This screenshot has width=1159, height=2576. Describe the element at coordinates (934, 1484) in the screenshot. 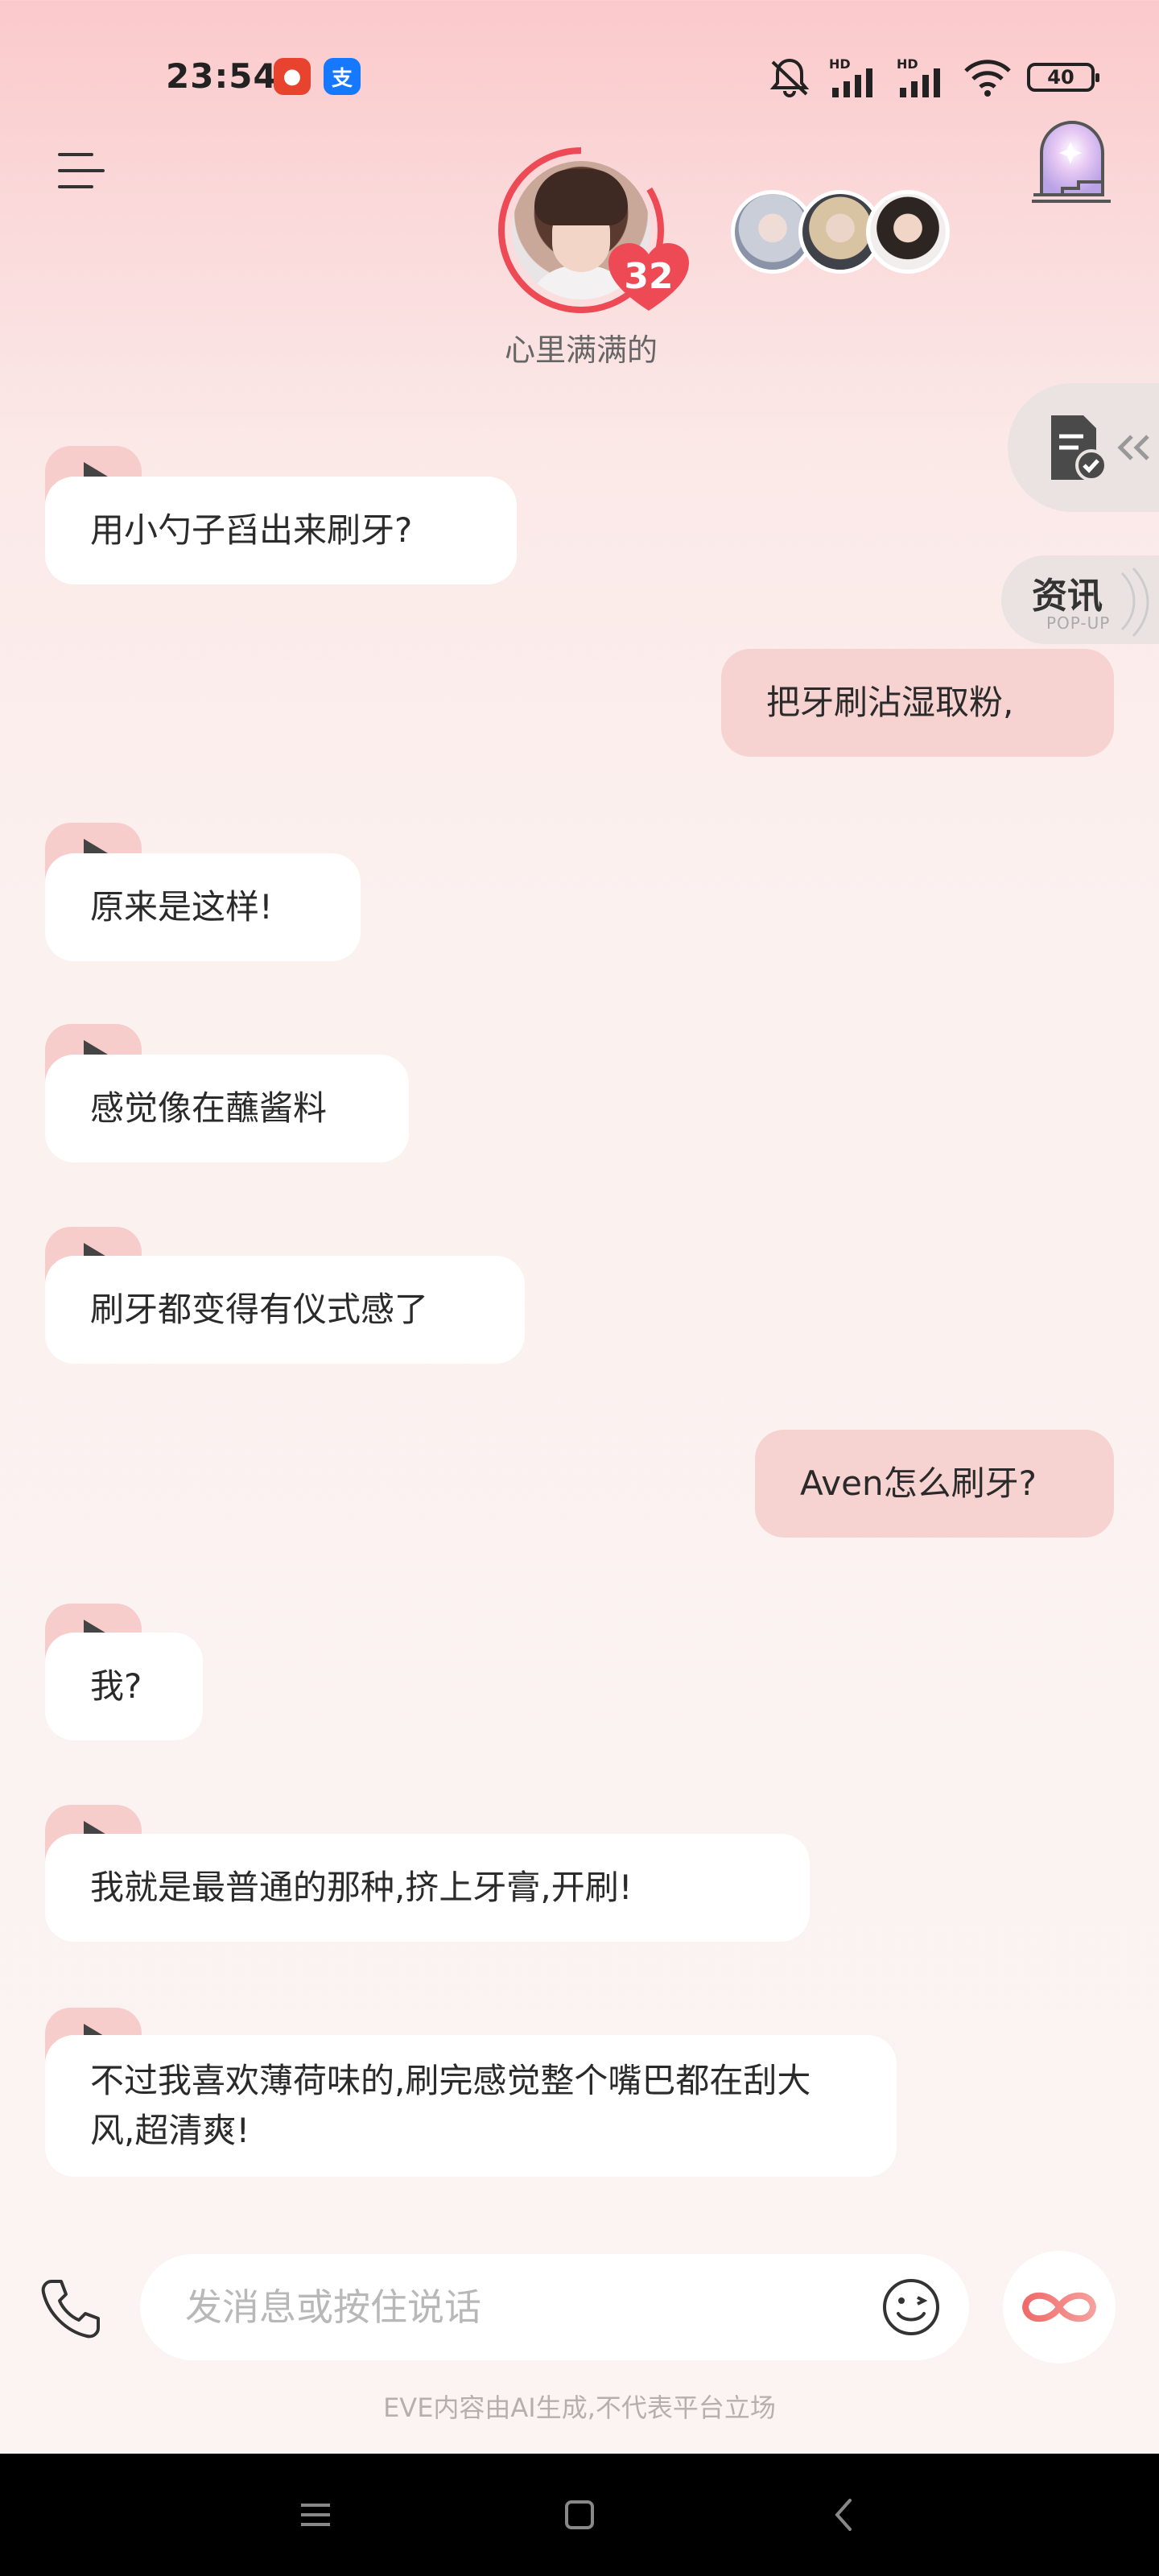

I see `user-message-bubble: Aven怎么刷牙?` at that location.